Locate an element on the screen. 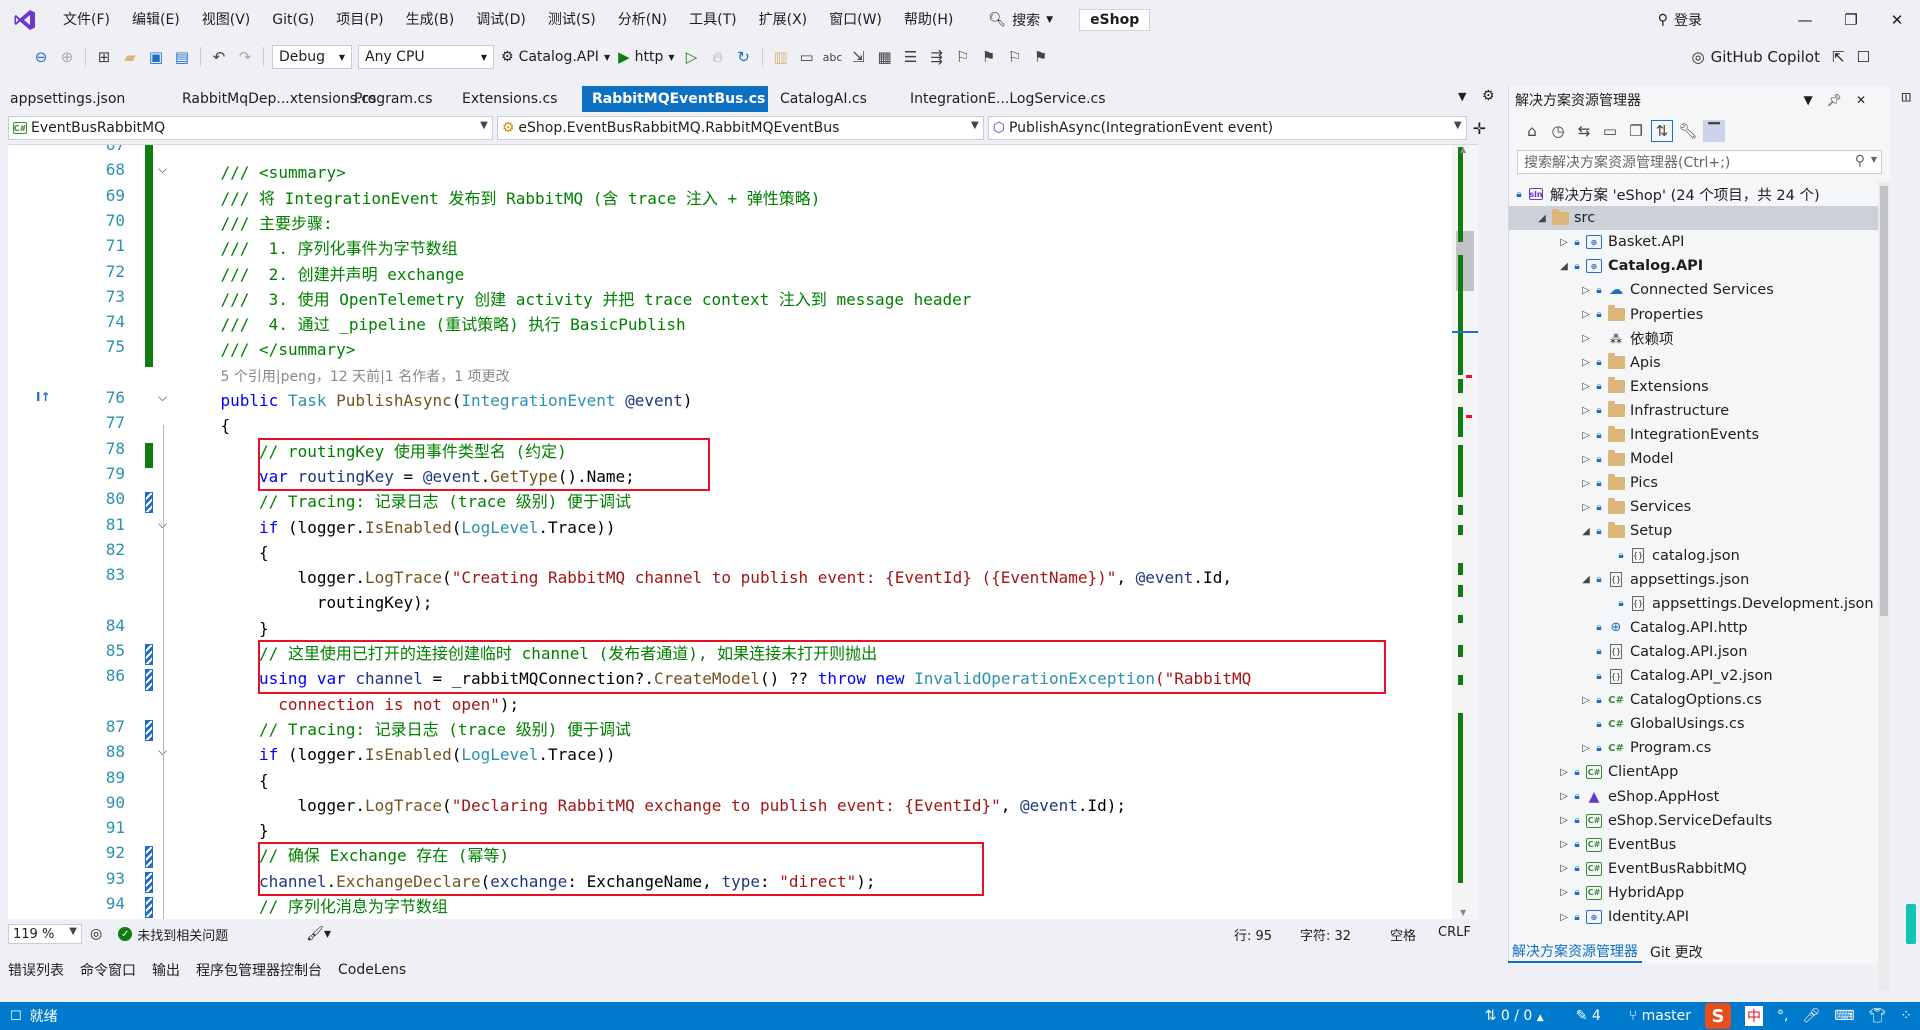 The width and height of the screenshot is (1920, 1030). line-ending-indicator: CRLF is located at coordinates (1458, 934).